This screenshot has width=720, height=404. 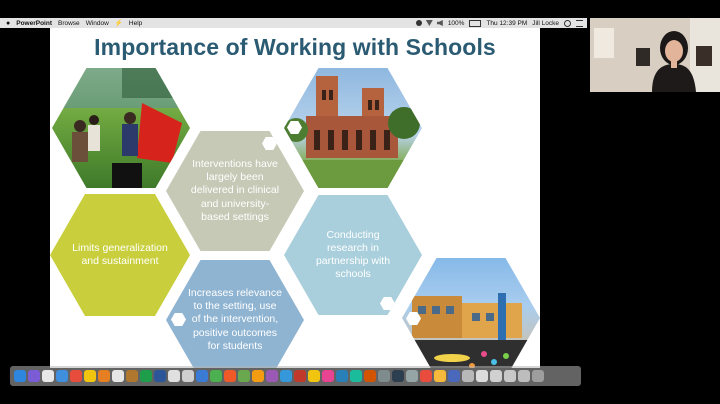 I want to click on user-name: Jill Locke, so click(x=545, y=23).